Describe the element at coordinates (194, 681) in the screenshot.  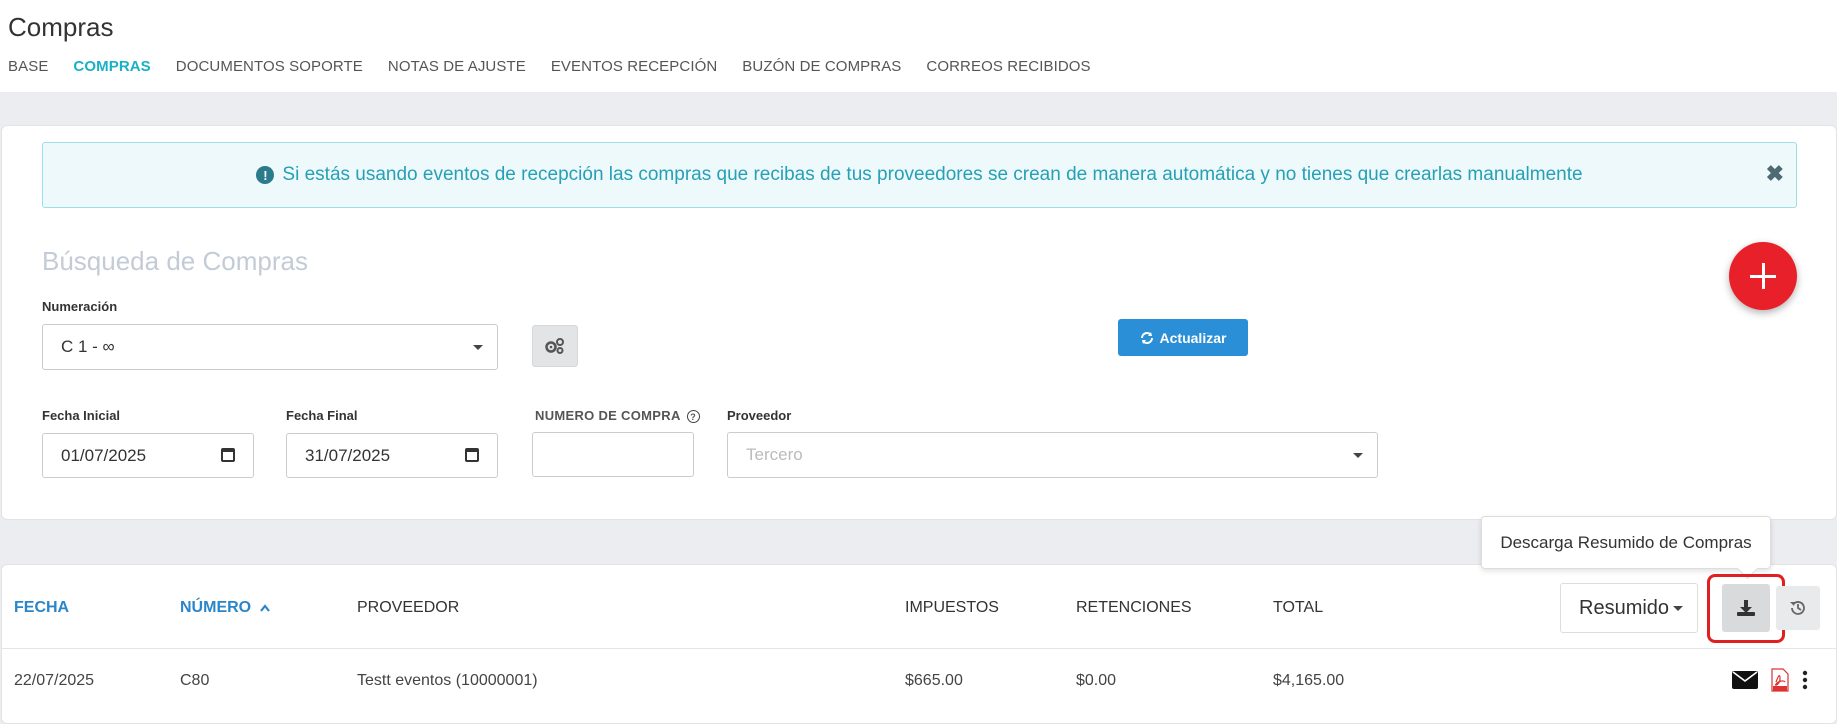
I see `row-numero: C80` at that location.